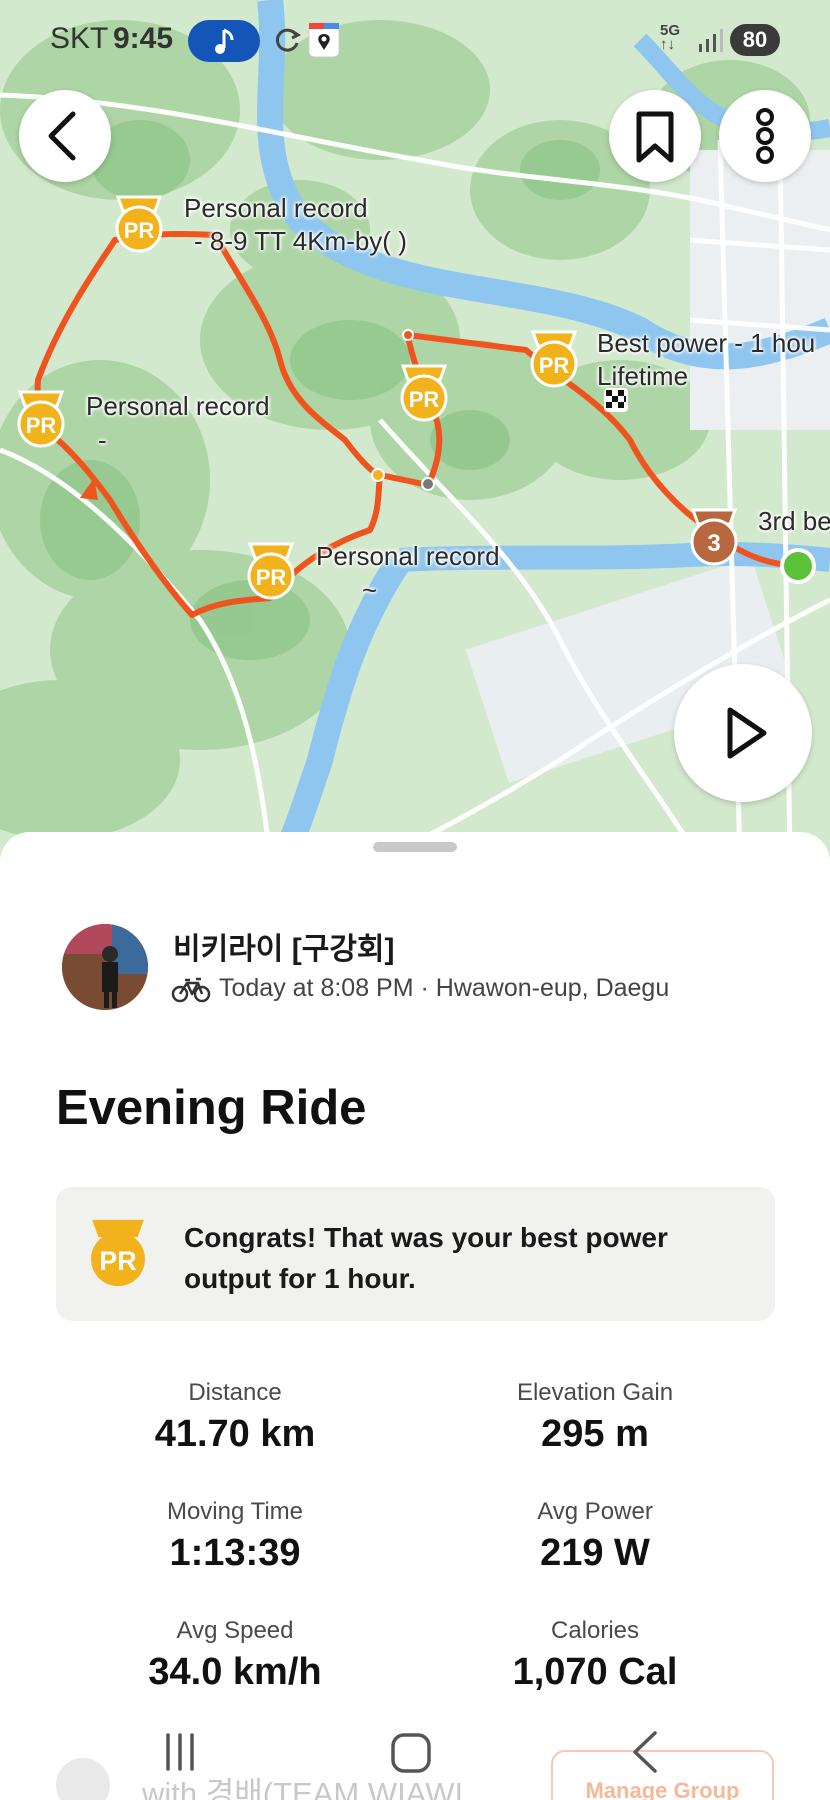  Describe the element at coordinates (595, 1630) in the screenshot. I see `stat-label: Calories` at that location.